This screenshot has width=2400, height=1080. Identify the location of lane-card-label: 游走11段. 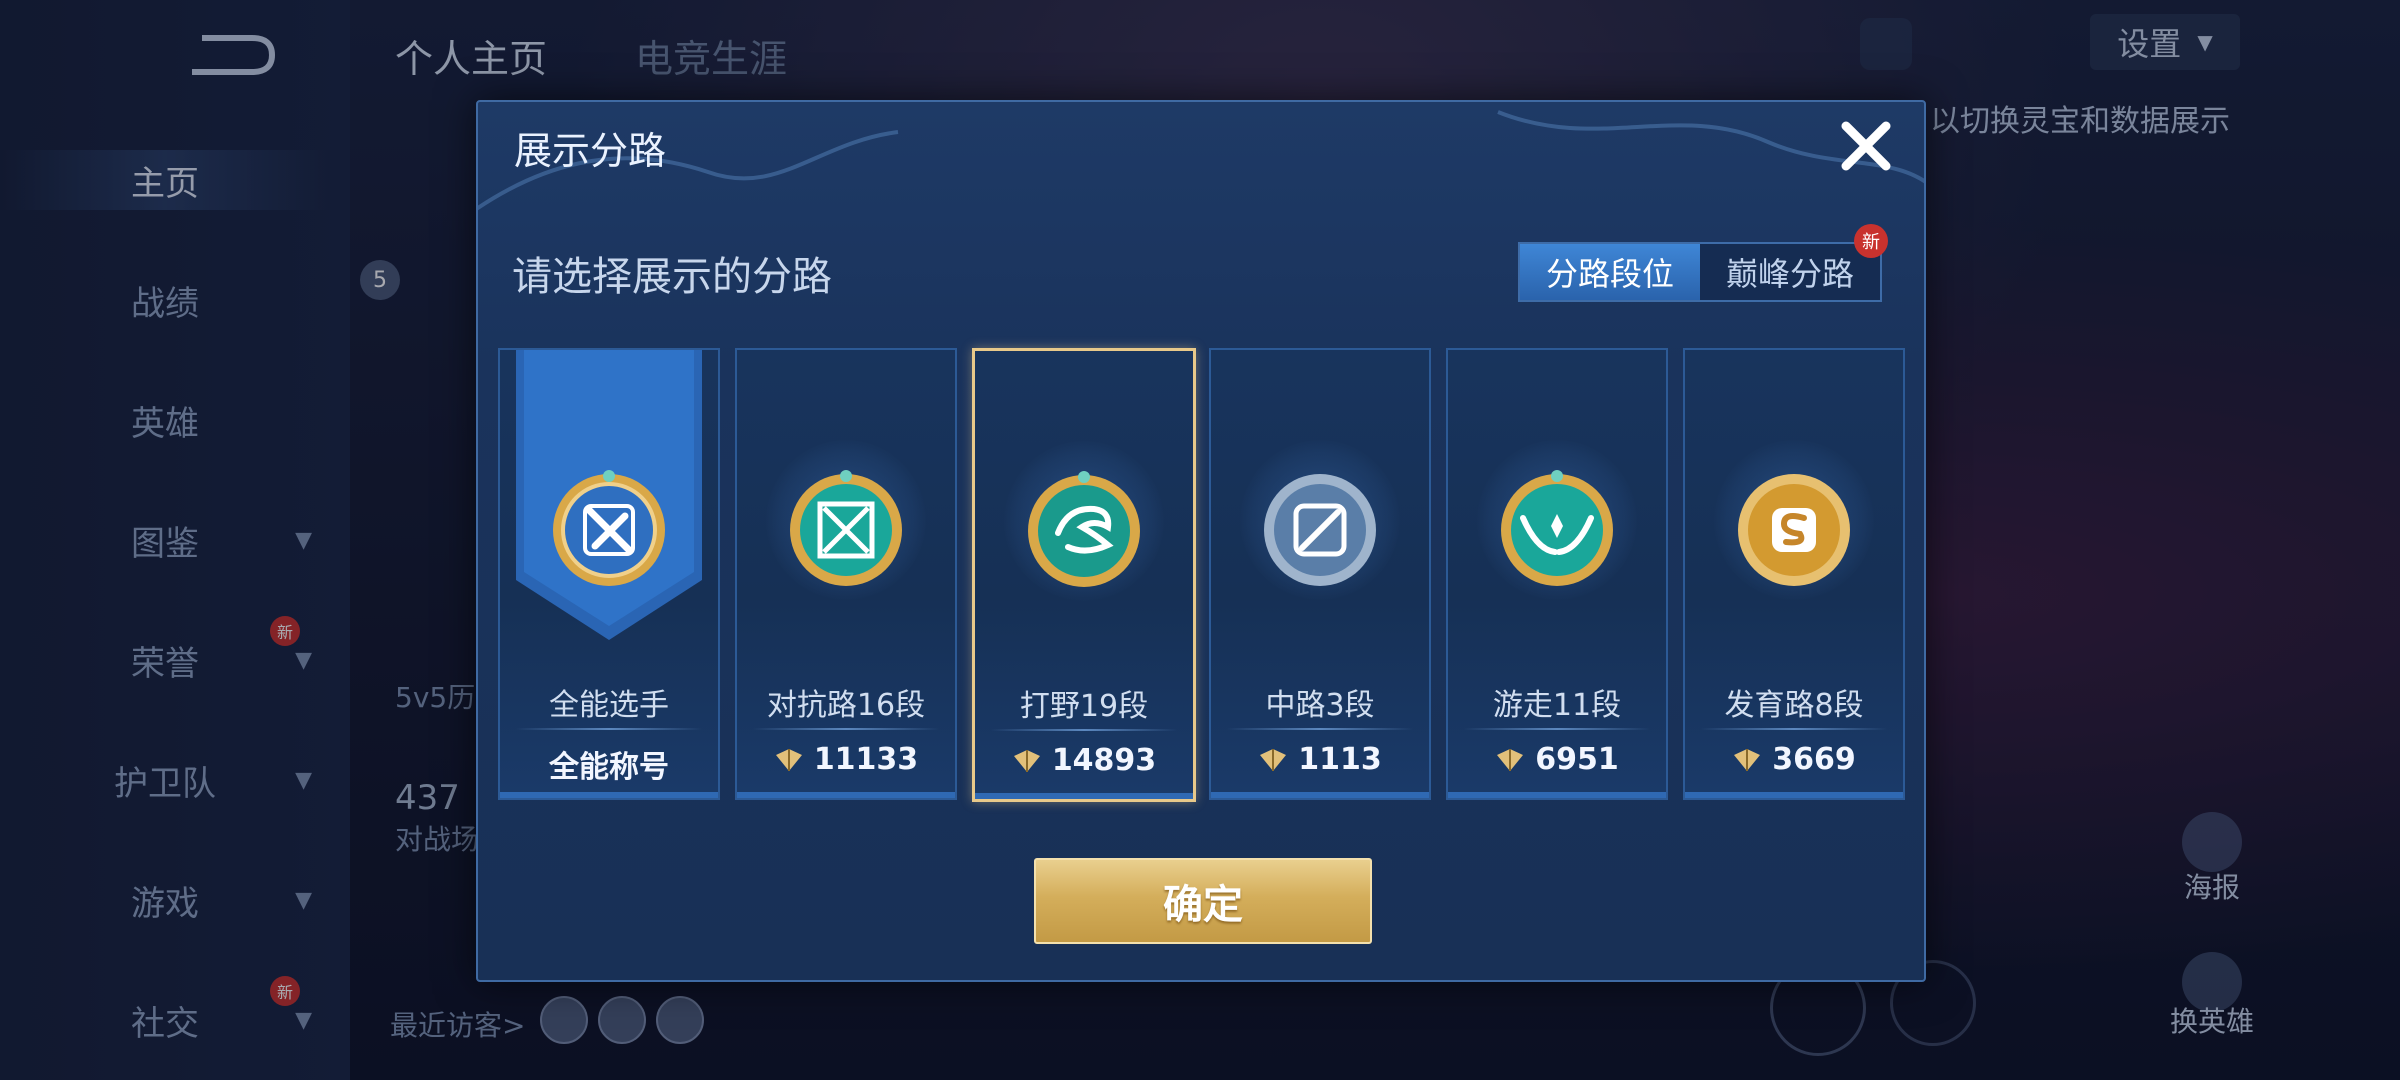
(1557, 705).